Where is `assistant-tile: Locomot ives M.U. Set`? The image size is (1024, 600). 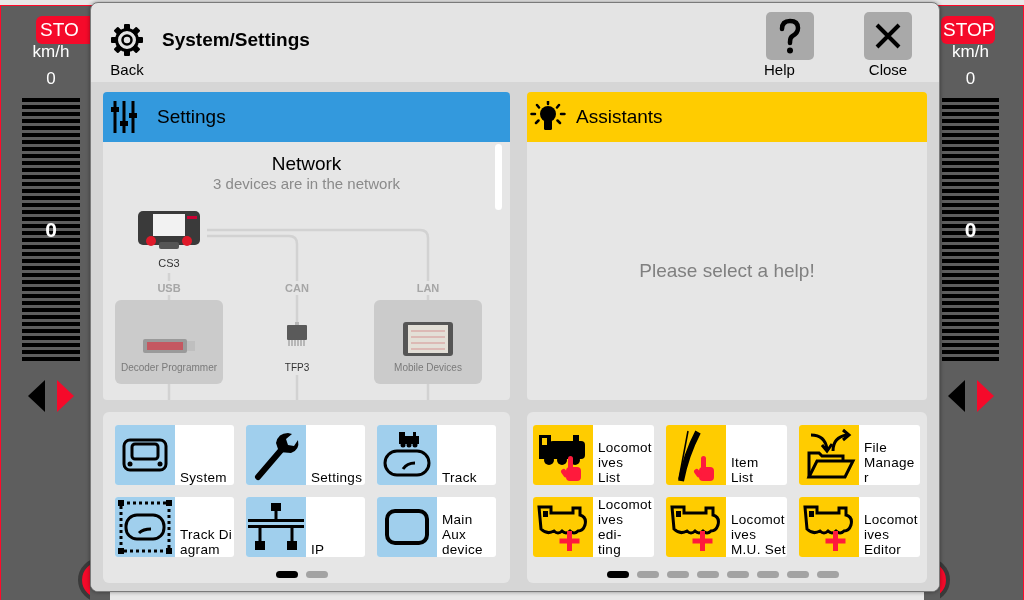
assistant-tile: Locomot ives M.U. Set is located at coordinates (726, 527).